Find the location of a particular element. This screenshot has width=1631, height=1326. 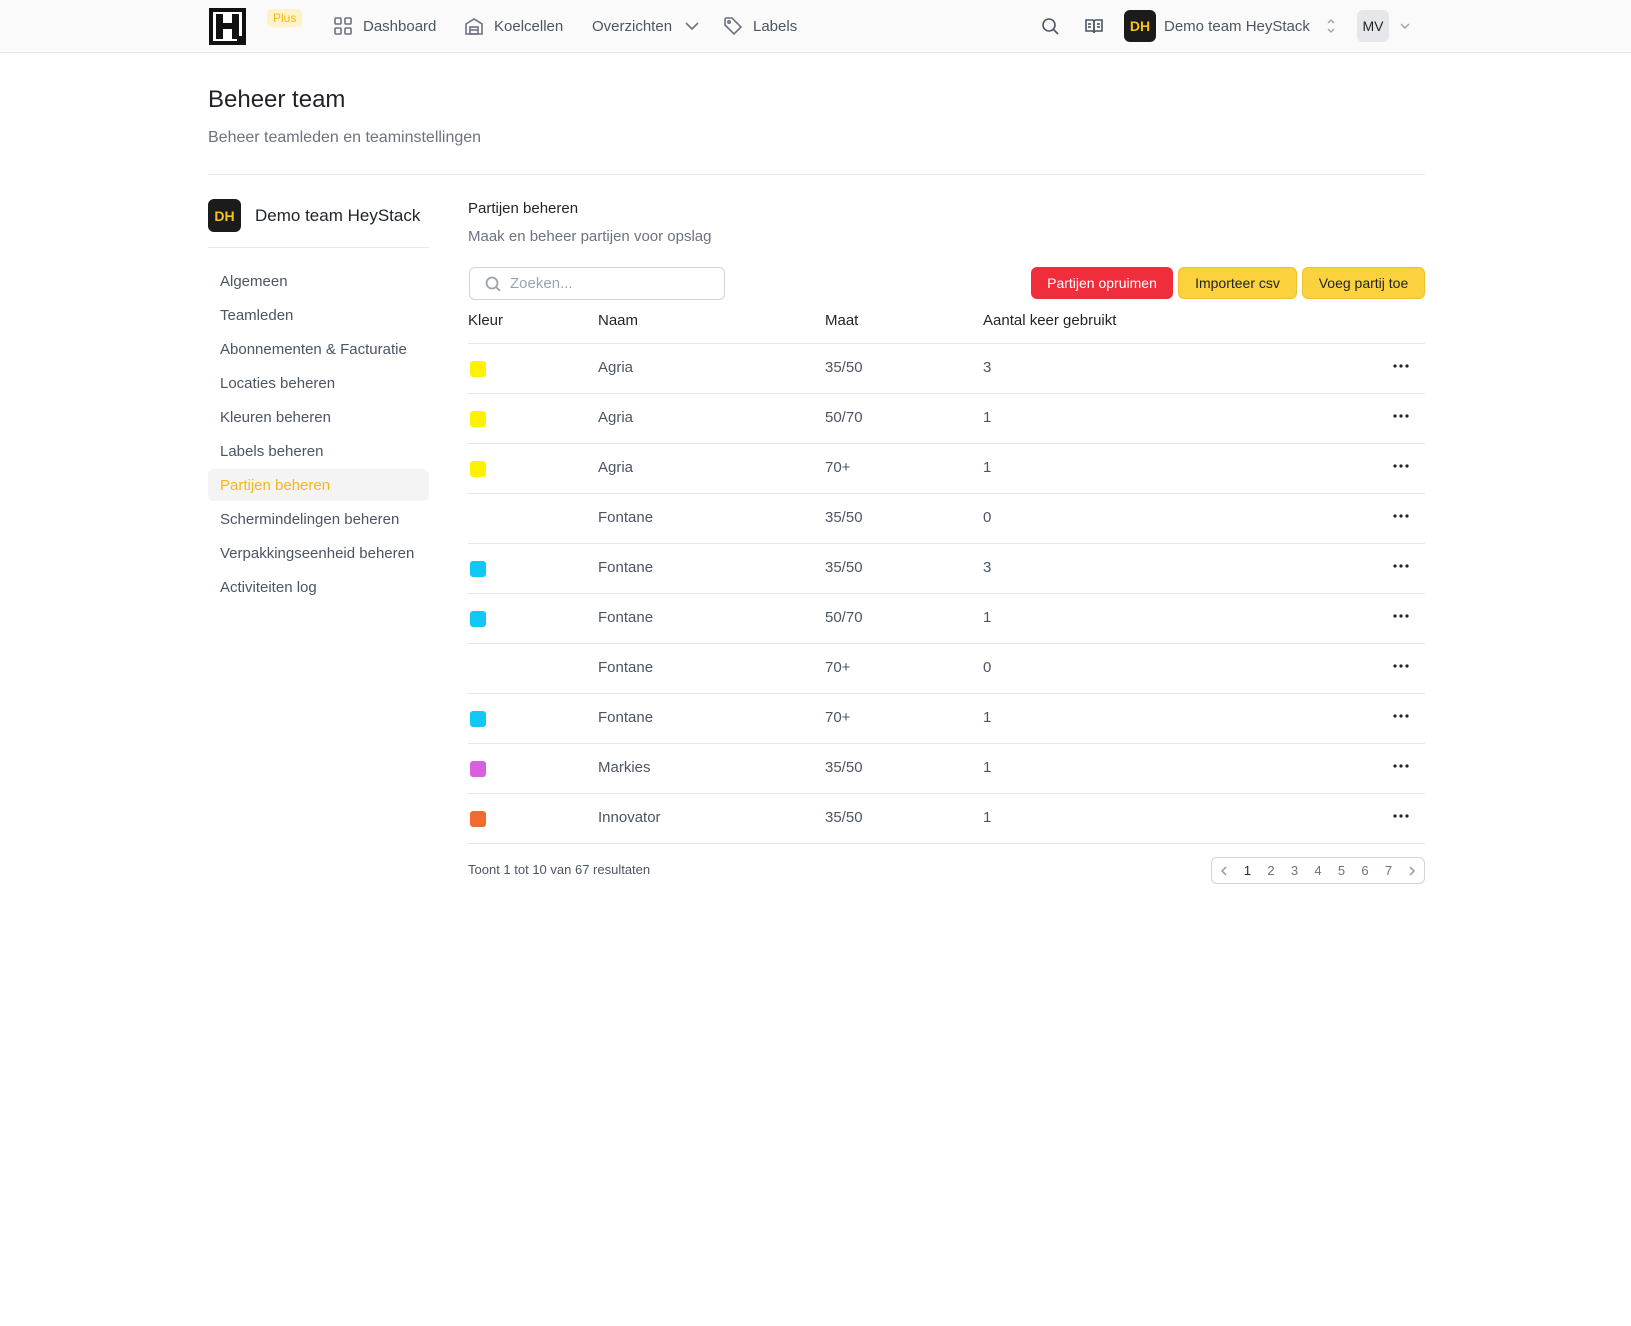

page-number-button: 6 is located at coordinates (1365, 870).